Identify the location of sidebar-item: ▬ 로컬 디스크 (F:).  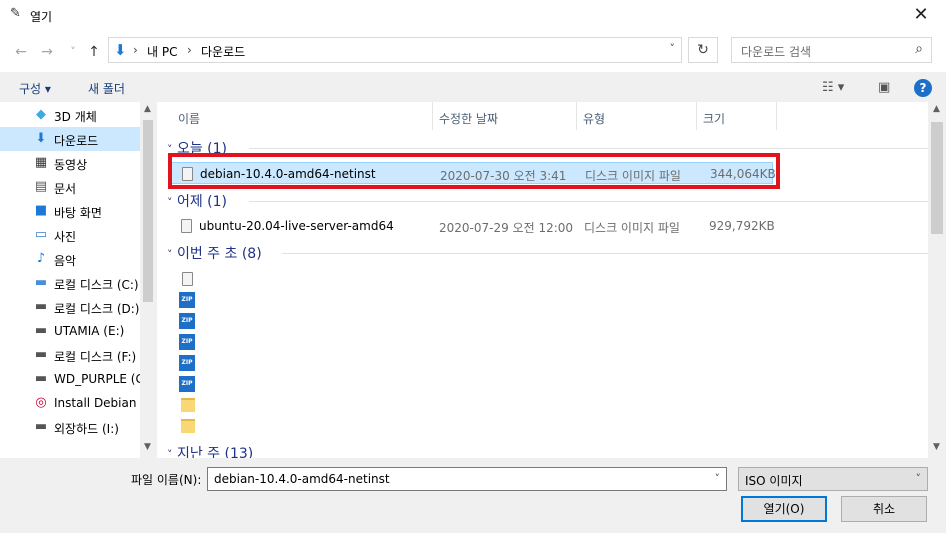
(70, 355).